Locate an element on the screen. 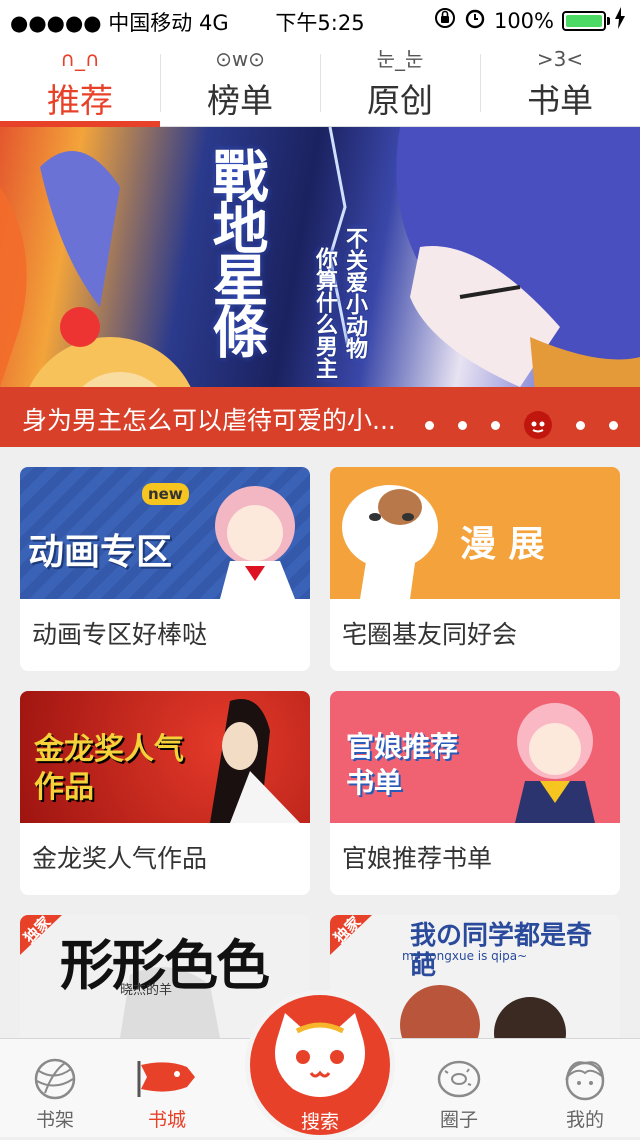 The height and width of the screenshot is (1140, 640). nav-bookshelf: 书架 is located at coordinates (55, 1088).